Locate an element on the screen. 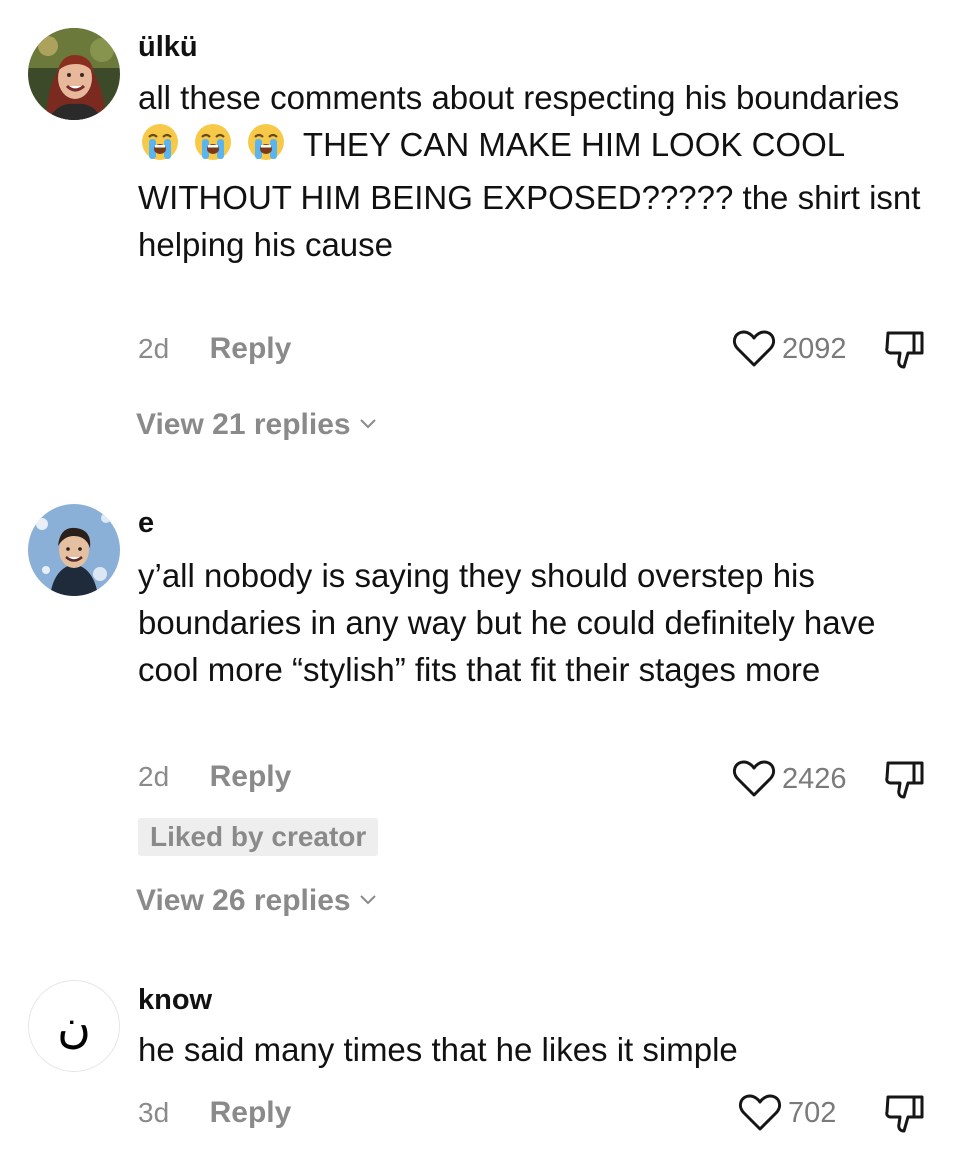  thumbs-down-outline-icon is located at coordinates (906, 1113).